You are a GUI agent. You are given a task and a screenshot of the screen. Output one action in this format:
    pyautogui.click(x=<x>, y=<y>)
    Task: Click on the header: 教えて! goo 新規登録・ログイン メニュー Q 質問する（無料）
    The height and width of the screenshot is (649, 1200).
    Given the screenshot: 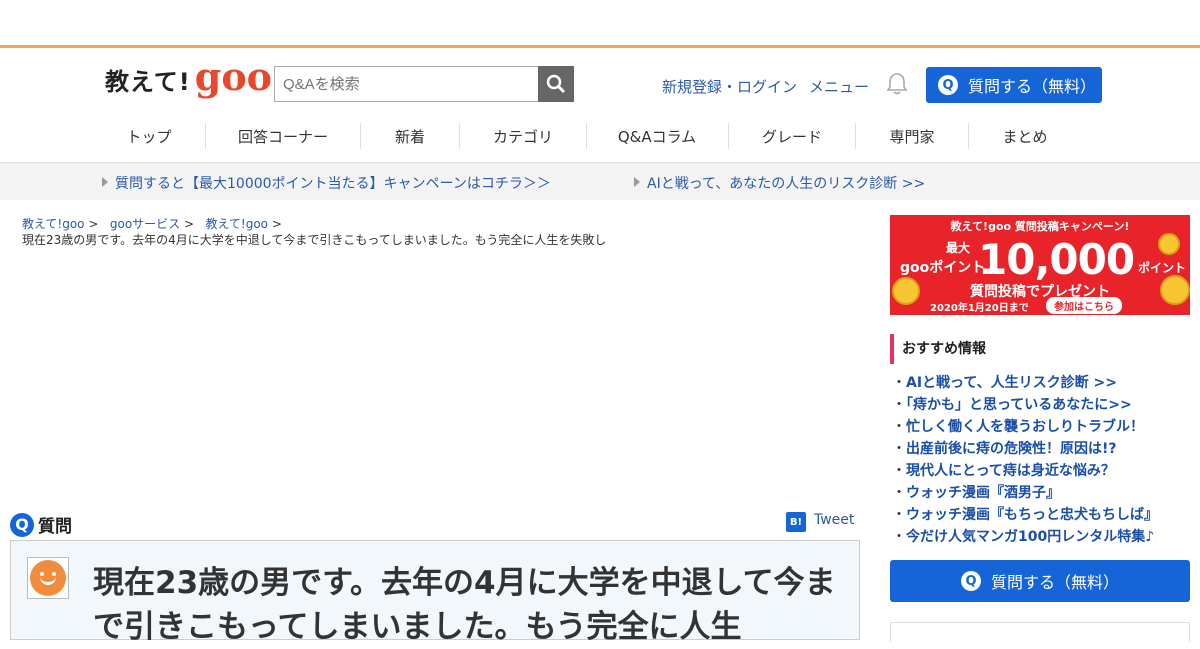 What is the action you would take?
    pyautogui.click(x=600, y=86)
    